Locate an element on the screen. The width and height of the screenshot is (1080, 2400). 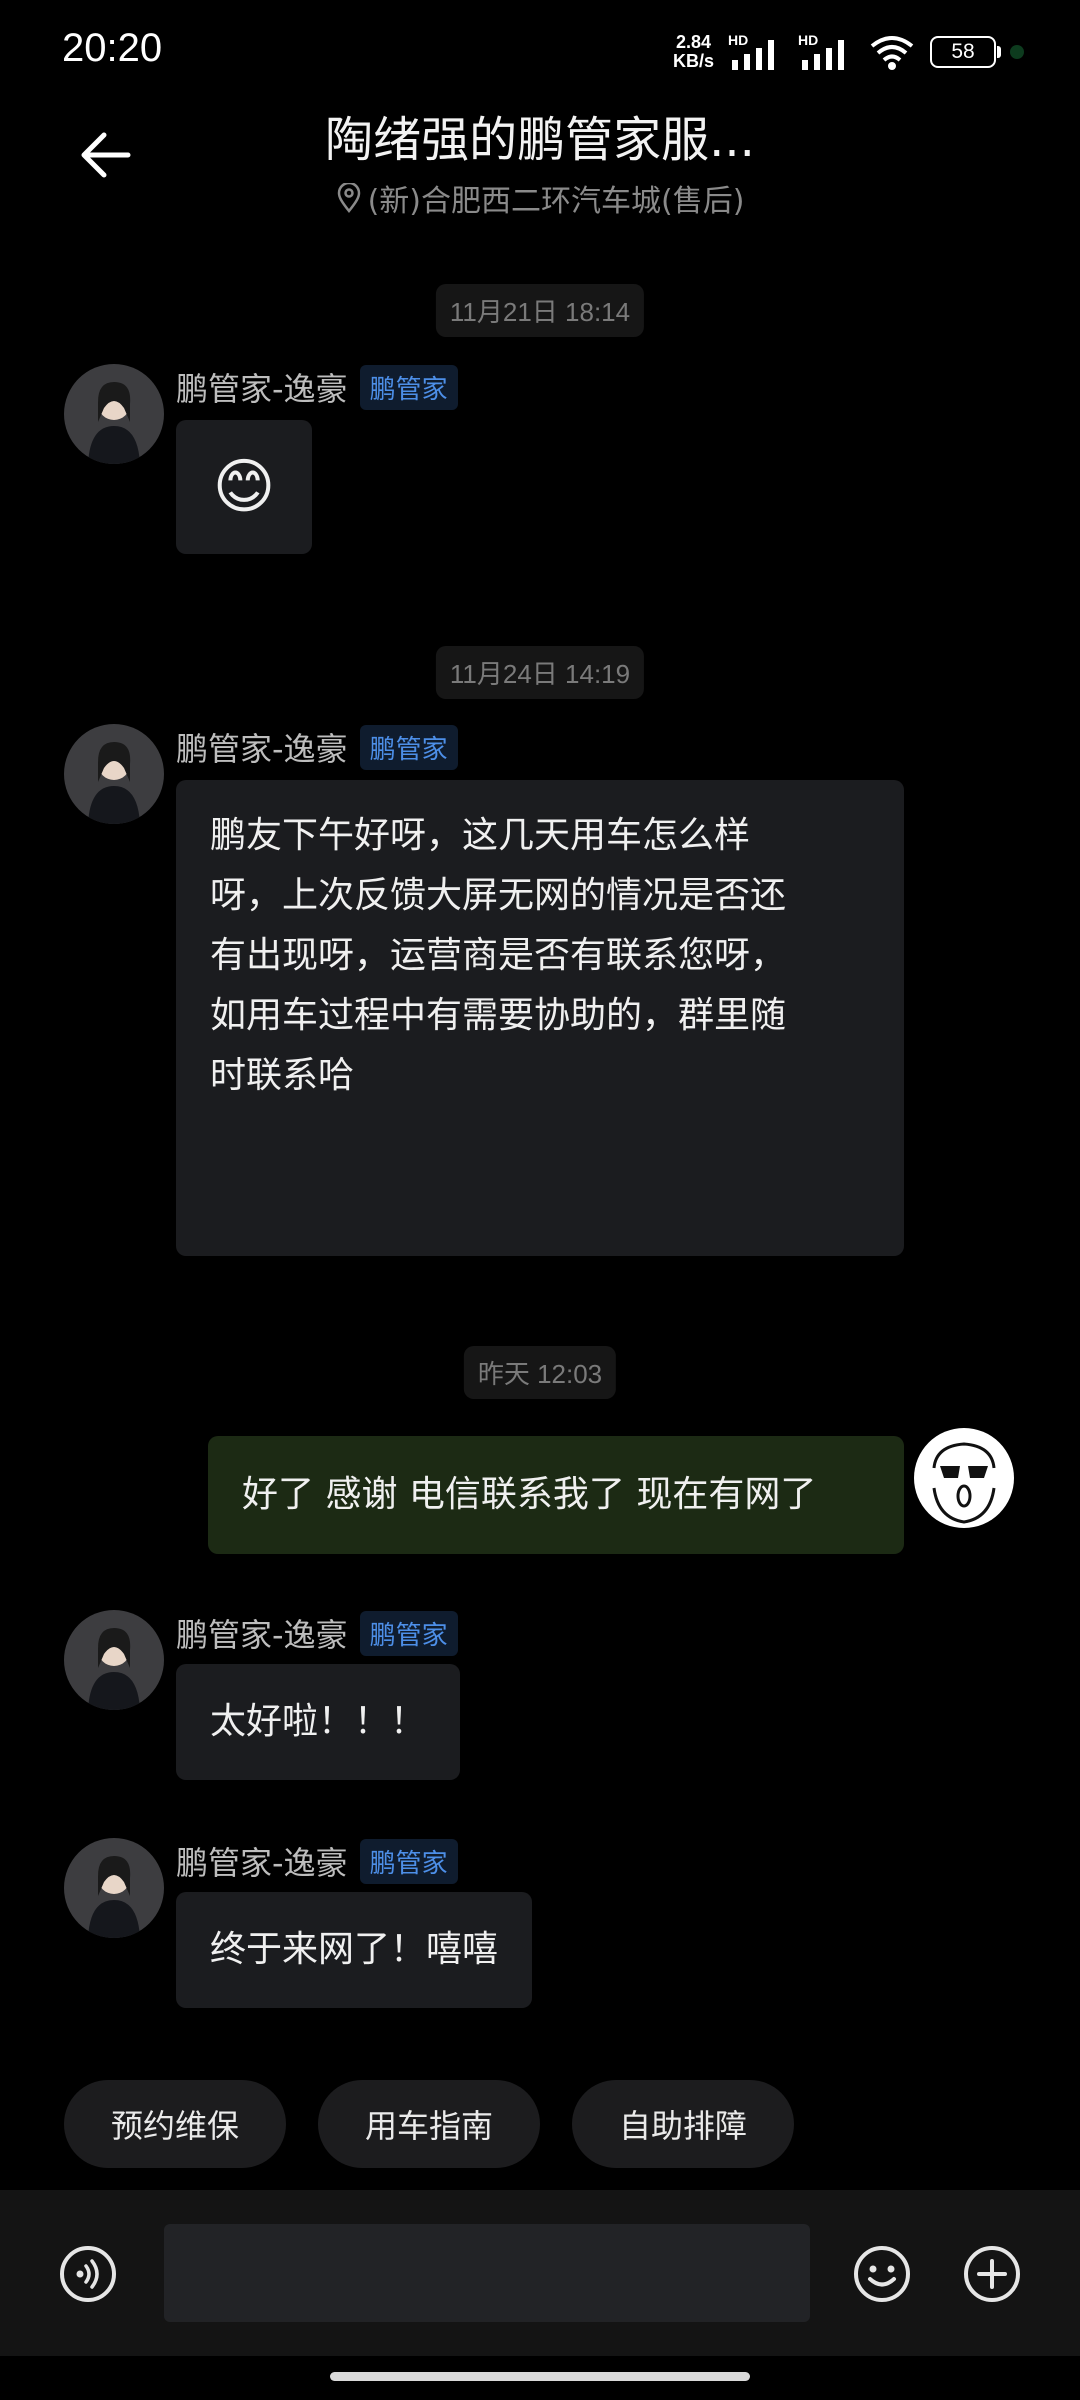
my-message-bubble: 好了 感谢 电信联系我了 现在有网了 is located at coordinates (556, 1495).